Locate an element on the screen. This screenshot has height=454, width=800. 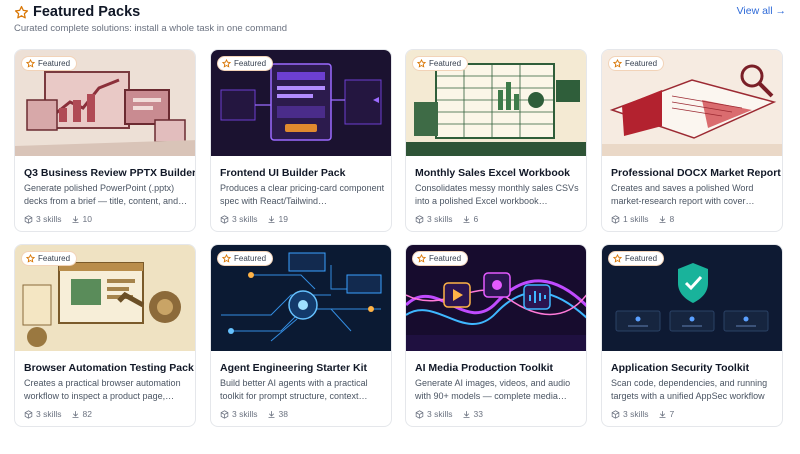
pack-name: Browser Automation Testing Pack is located at coordinates (109, 368).